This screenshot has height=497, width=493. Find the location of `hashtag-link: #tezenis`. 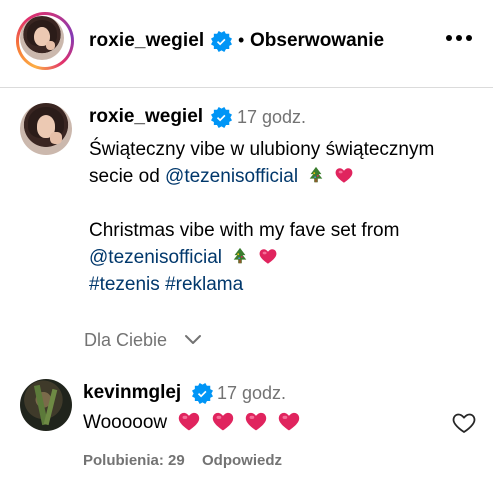

hashtag-link: #tezenis is located at coordinates (124, 284).